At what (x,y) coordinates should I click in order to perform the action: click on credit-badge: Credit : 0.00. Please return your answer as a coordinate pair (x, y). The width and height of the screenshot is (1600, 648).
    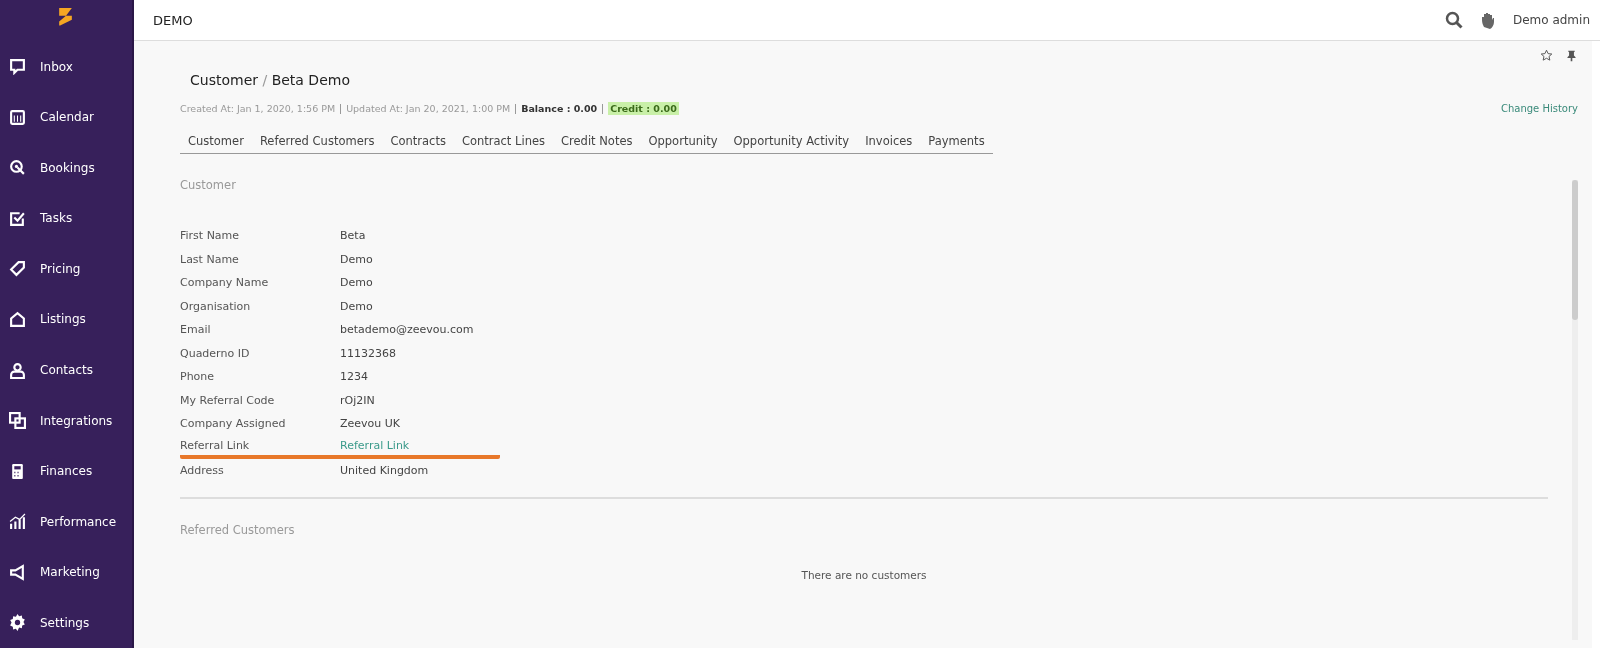
    Looking at the image, I should click on (643, 108).